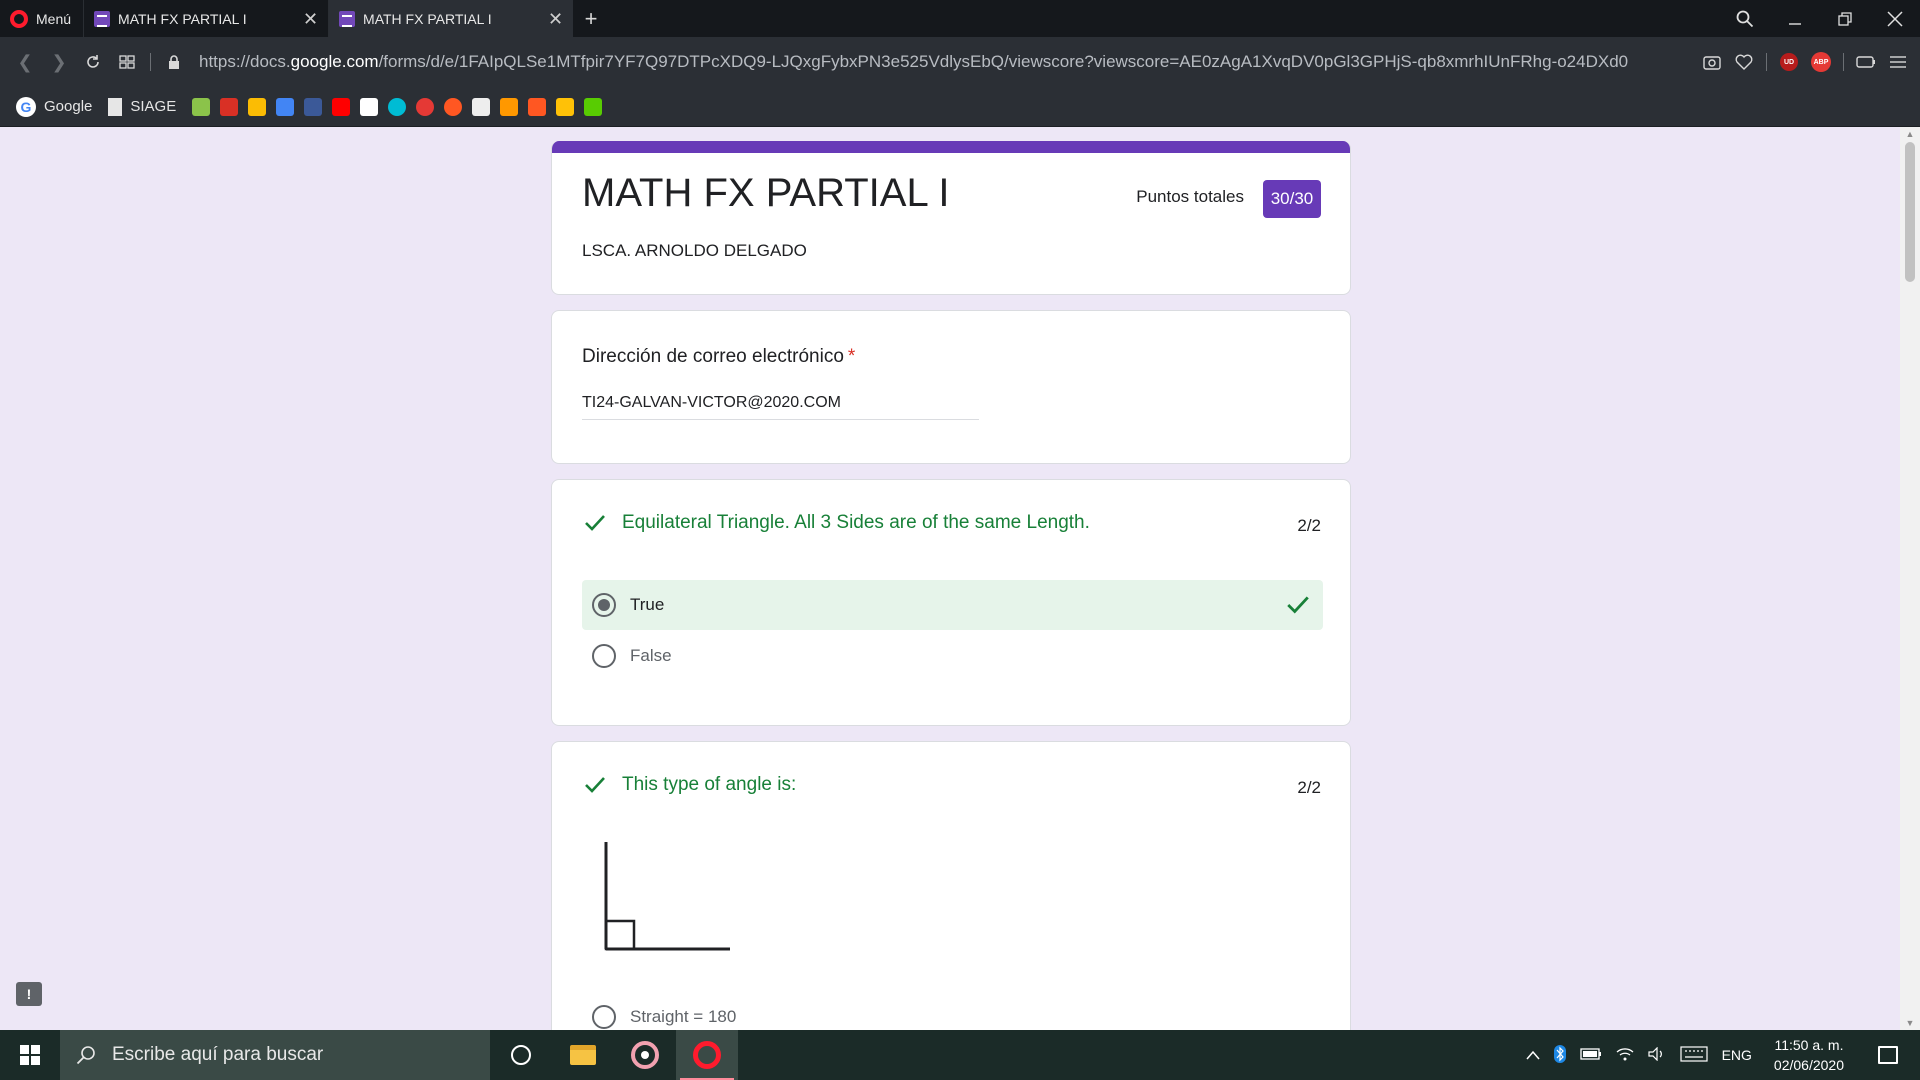 The width and height of the screenshot is (1920, 1080). What do you see at coordinates (1744, 62) in the screenshot?
I see `heart-icon` at bounding box center [1744, 62].